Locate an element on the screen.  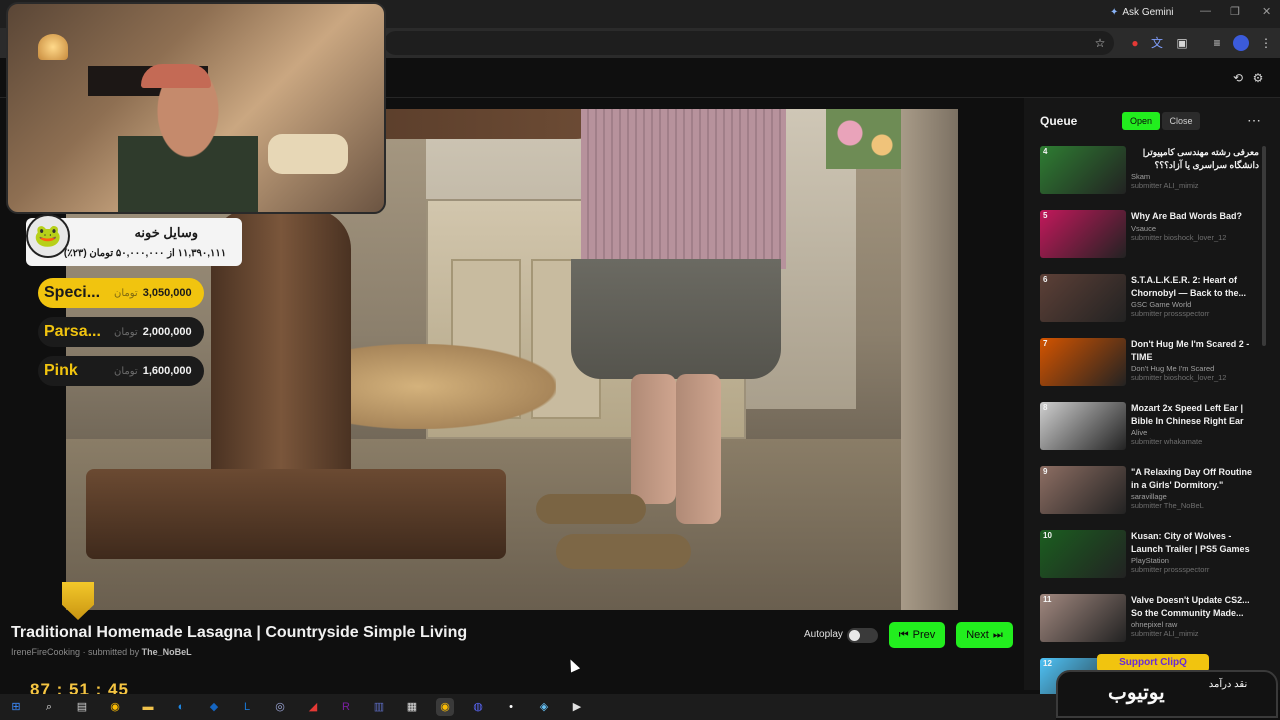
queue-item-number: 7 is located at coordinates (1045, 343).